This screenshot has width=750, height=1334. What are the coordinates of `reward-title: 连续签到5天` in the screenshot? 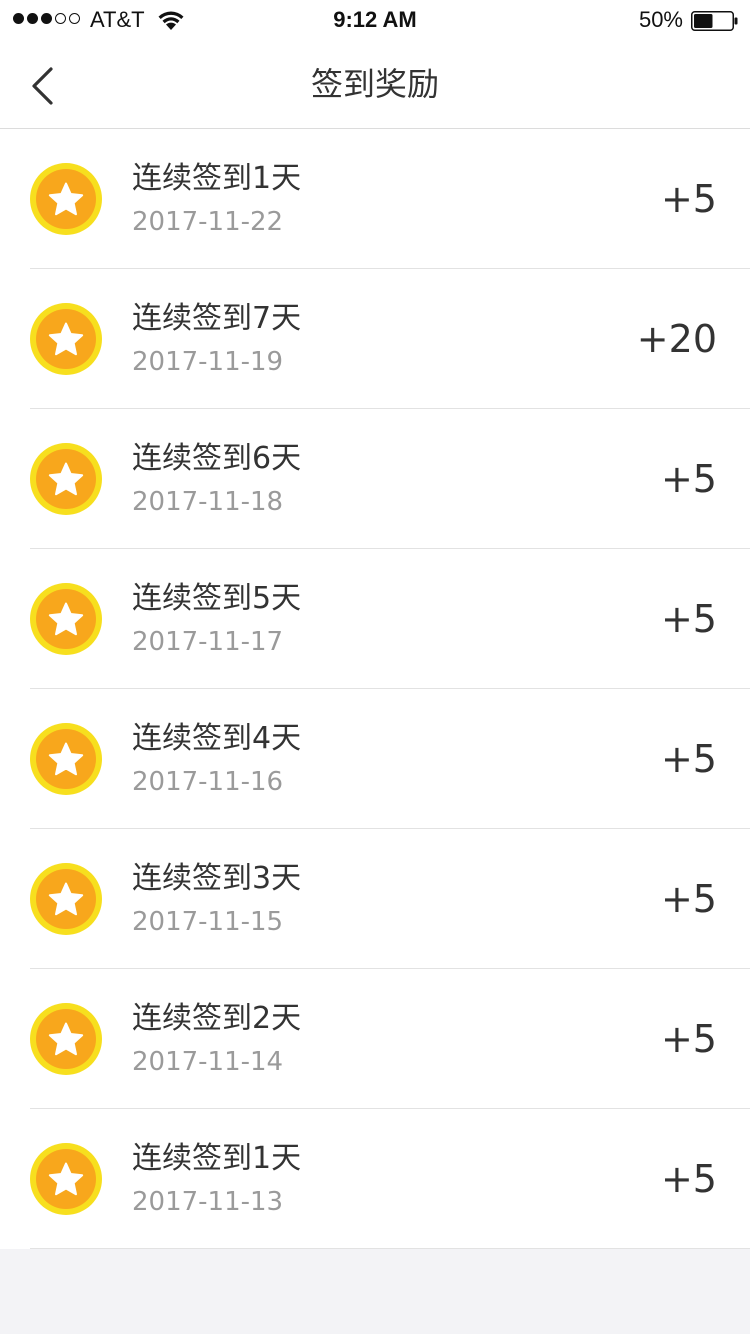 It's located at (217, 598).